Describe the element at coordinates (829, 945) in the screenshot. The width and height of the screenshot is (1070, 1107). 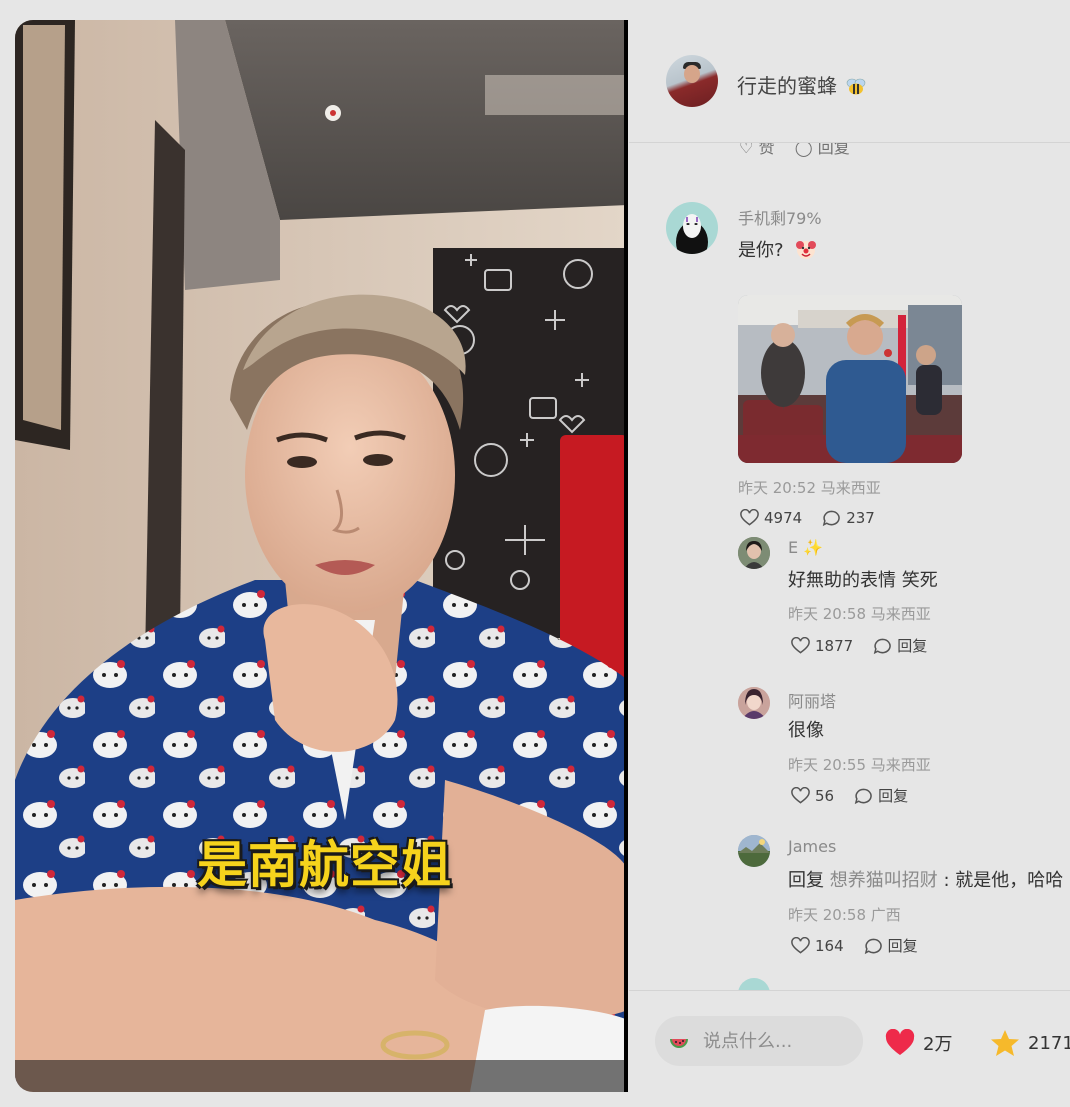
I see `like-count: 164` at that location.